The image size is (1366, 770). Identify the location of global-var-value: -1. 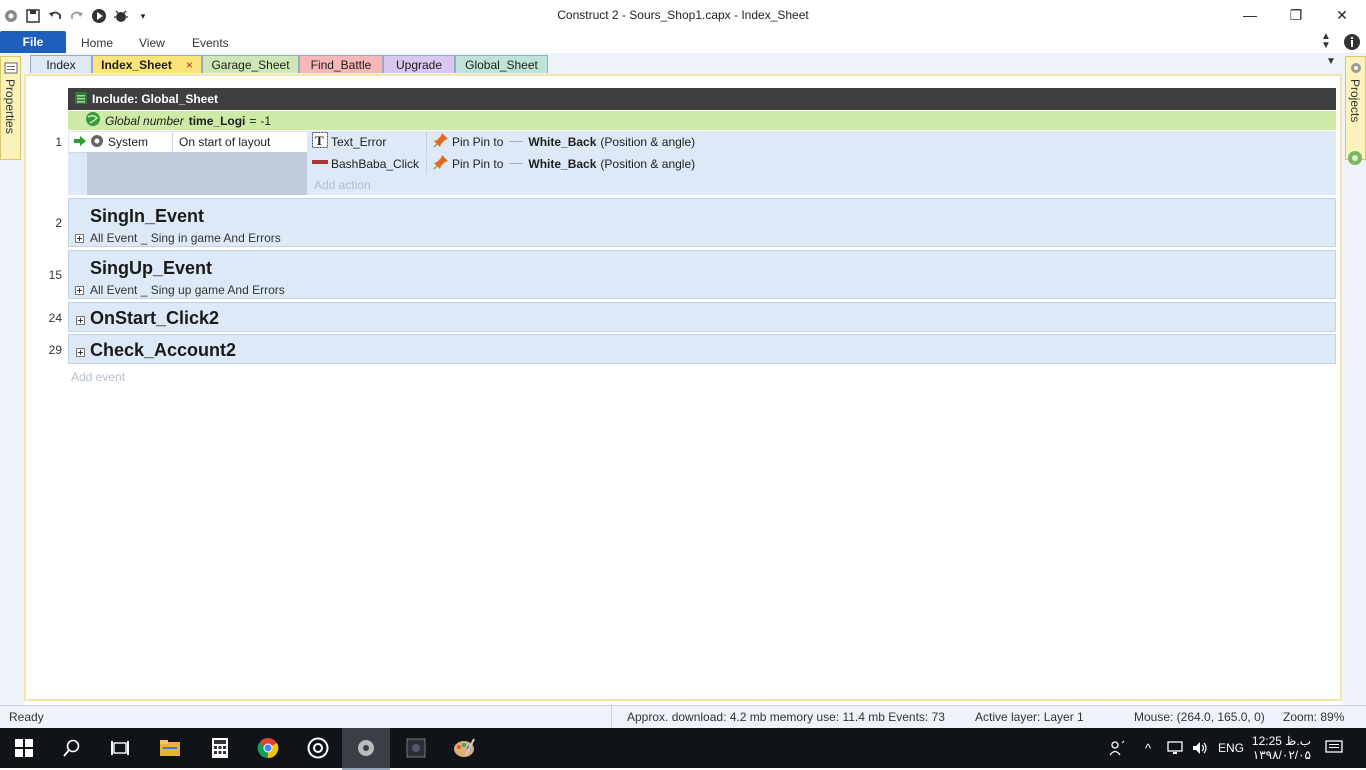
(266, 120).